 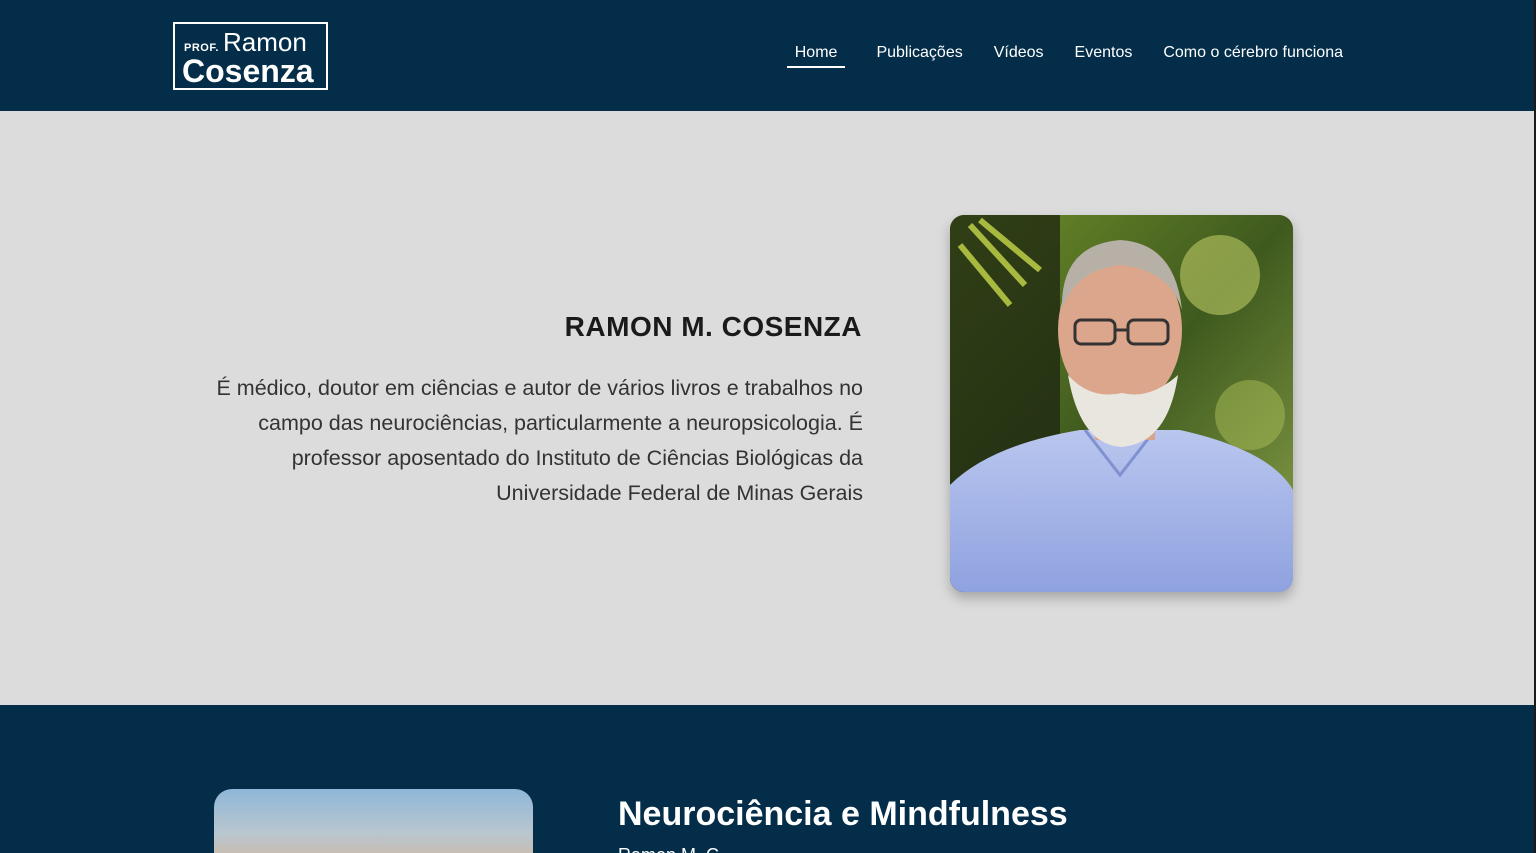 What do you see at coordinates (1253, 56) in the screenshot?
I see `nav-como-o-cerebro-funciona: Como o cérebro funciona` at bounding box center [1253, 56].